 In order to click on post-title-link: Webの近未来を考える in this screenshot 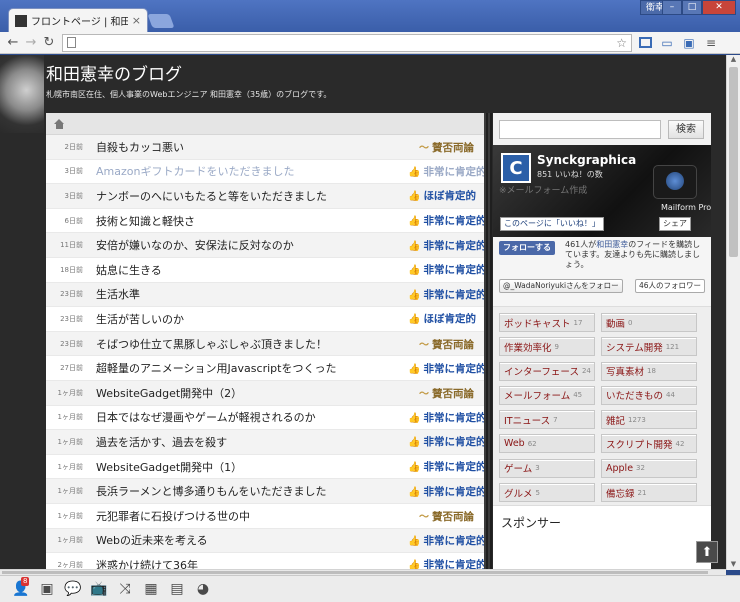, I will do `click(252, 540)`.